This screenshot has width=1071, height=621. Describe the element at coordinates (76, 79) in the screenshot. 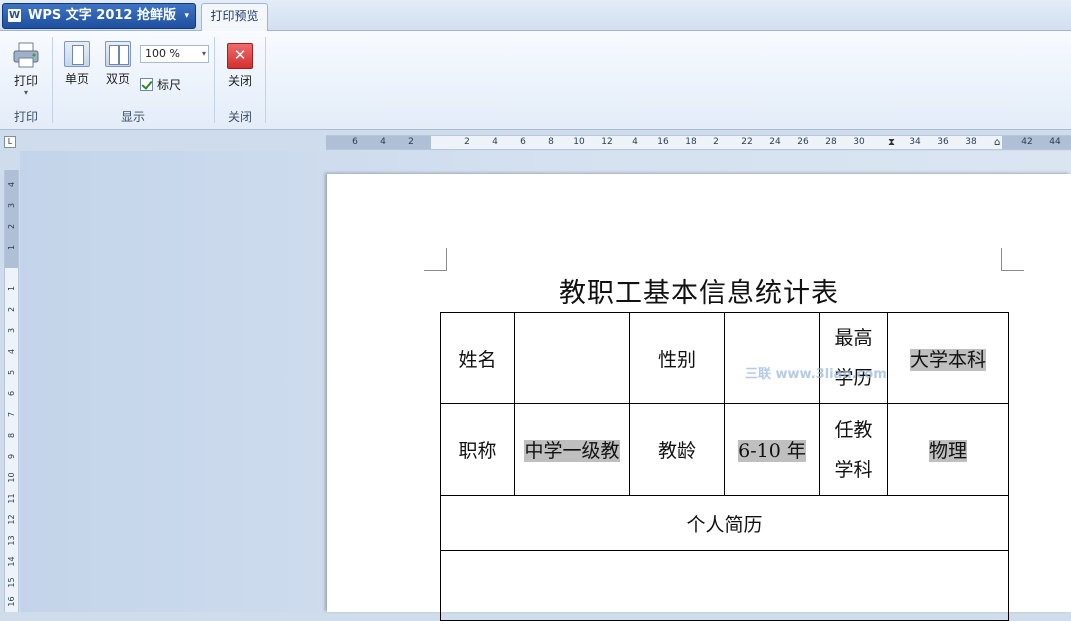

I see `single-page-label: 单页` at that location.